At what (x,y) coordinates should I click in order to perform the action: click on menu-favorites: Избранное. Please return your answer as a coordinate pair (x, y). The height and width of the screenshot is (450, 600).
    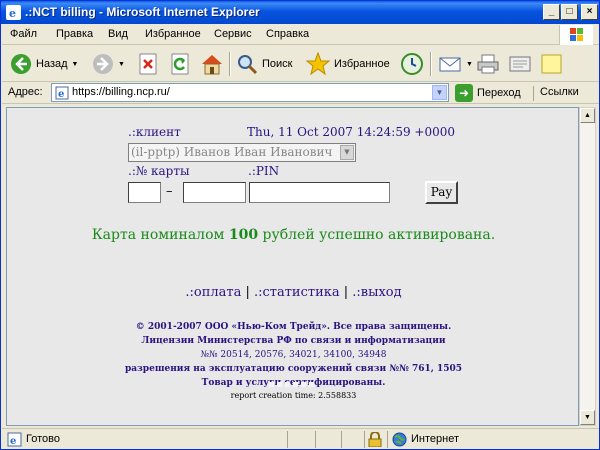
    Looking at the image, I should click on (173, 34).